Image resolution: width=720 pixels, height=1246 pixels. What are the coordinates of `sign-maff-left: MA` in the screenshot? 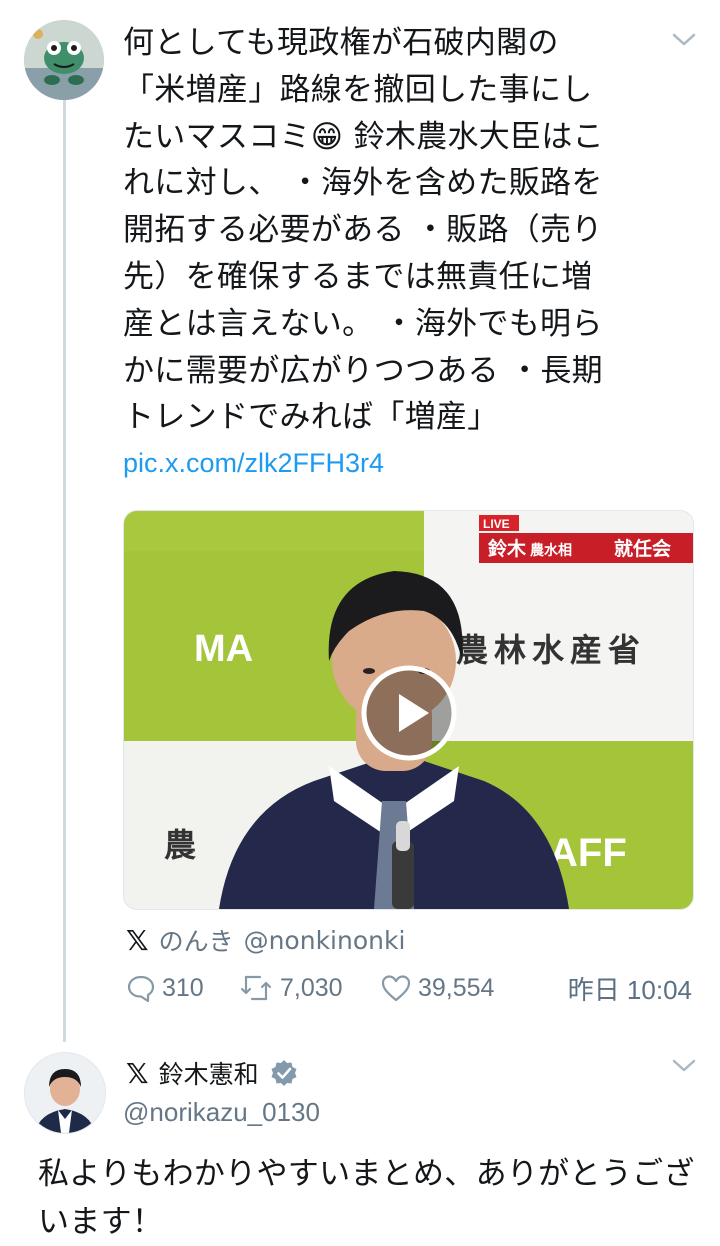 It's located at (223, 649).